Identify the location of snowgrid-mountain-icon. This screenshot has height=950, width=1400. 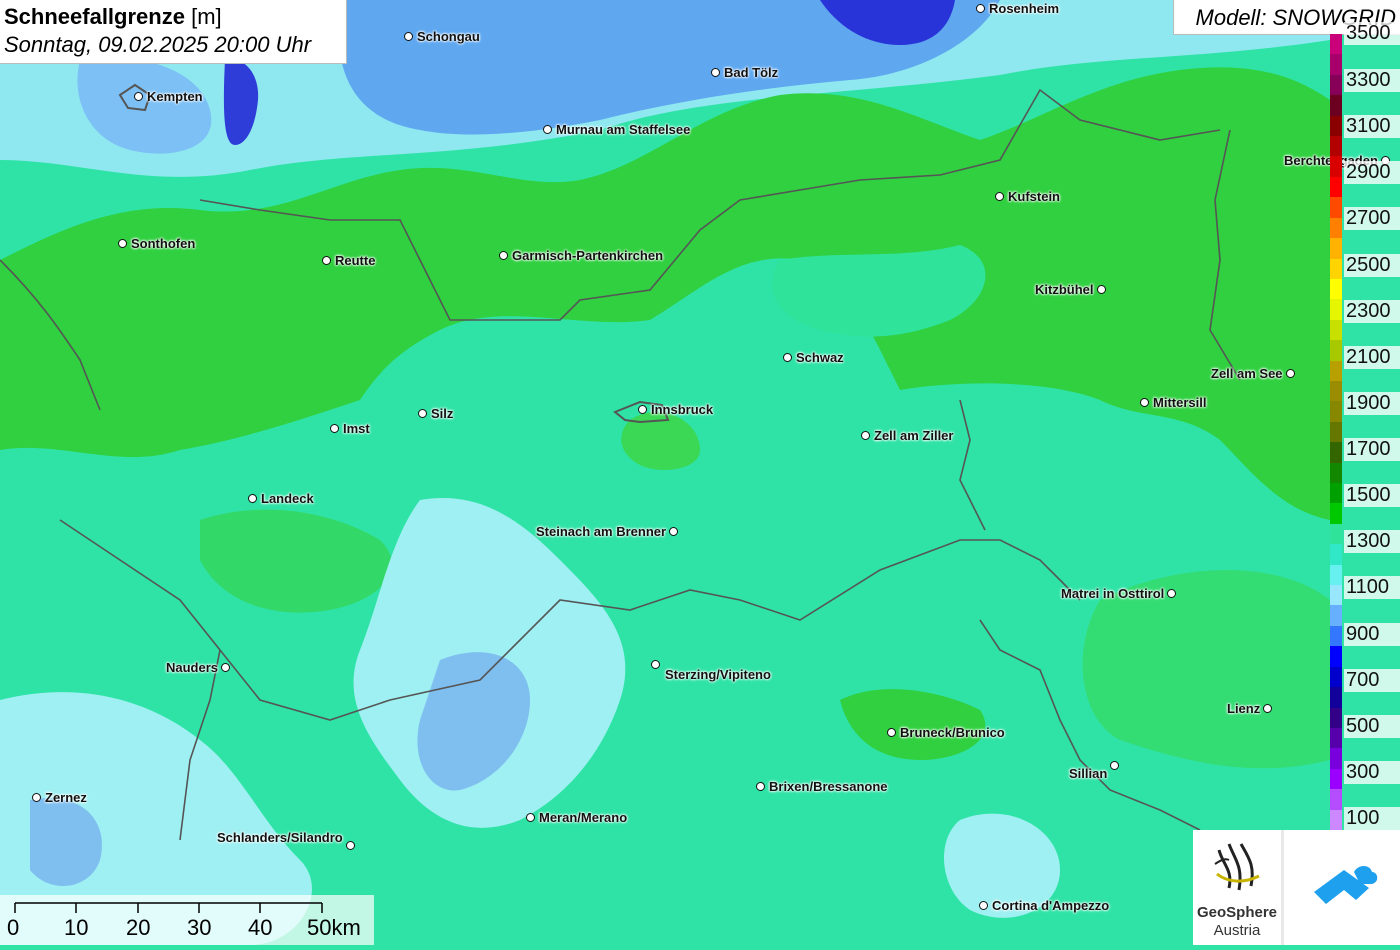
(1346, 885).